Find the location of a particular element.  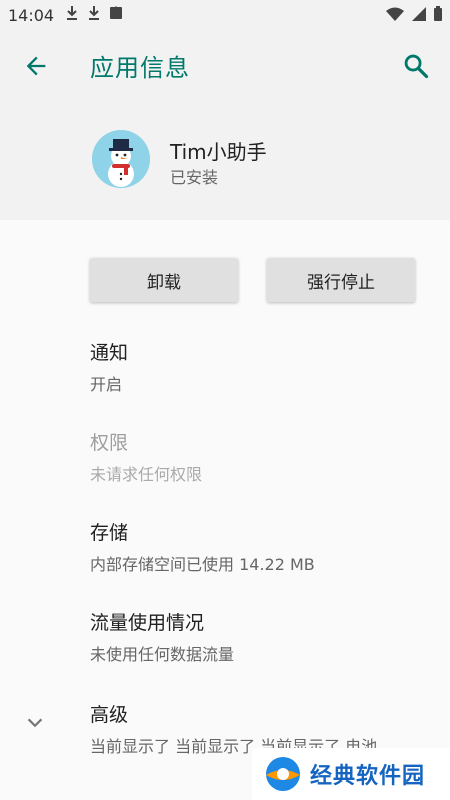

a-badge-icon: A is located at coordinates (116, 13).